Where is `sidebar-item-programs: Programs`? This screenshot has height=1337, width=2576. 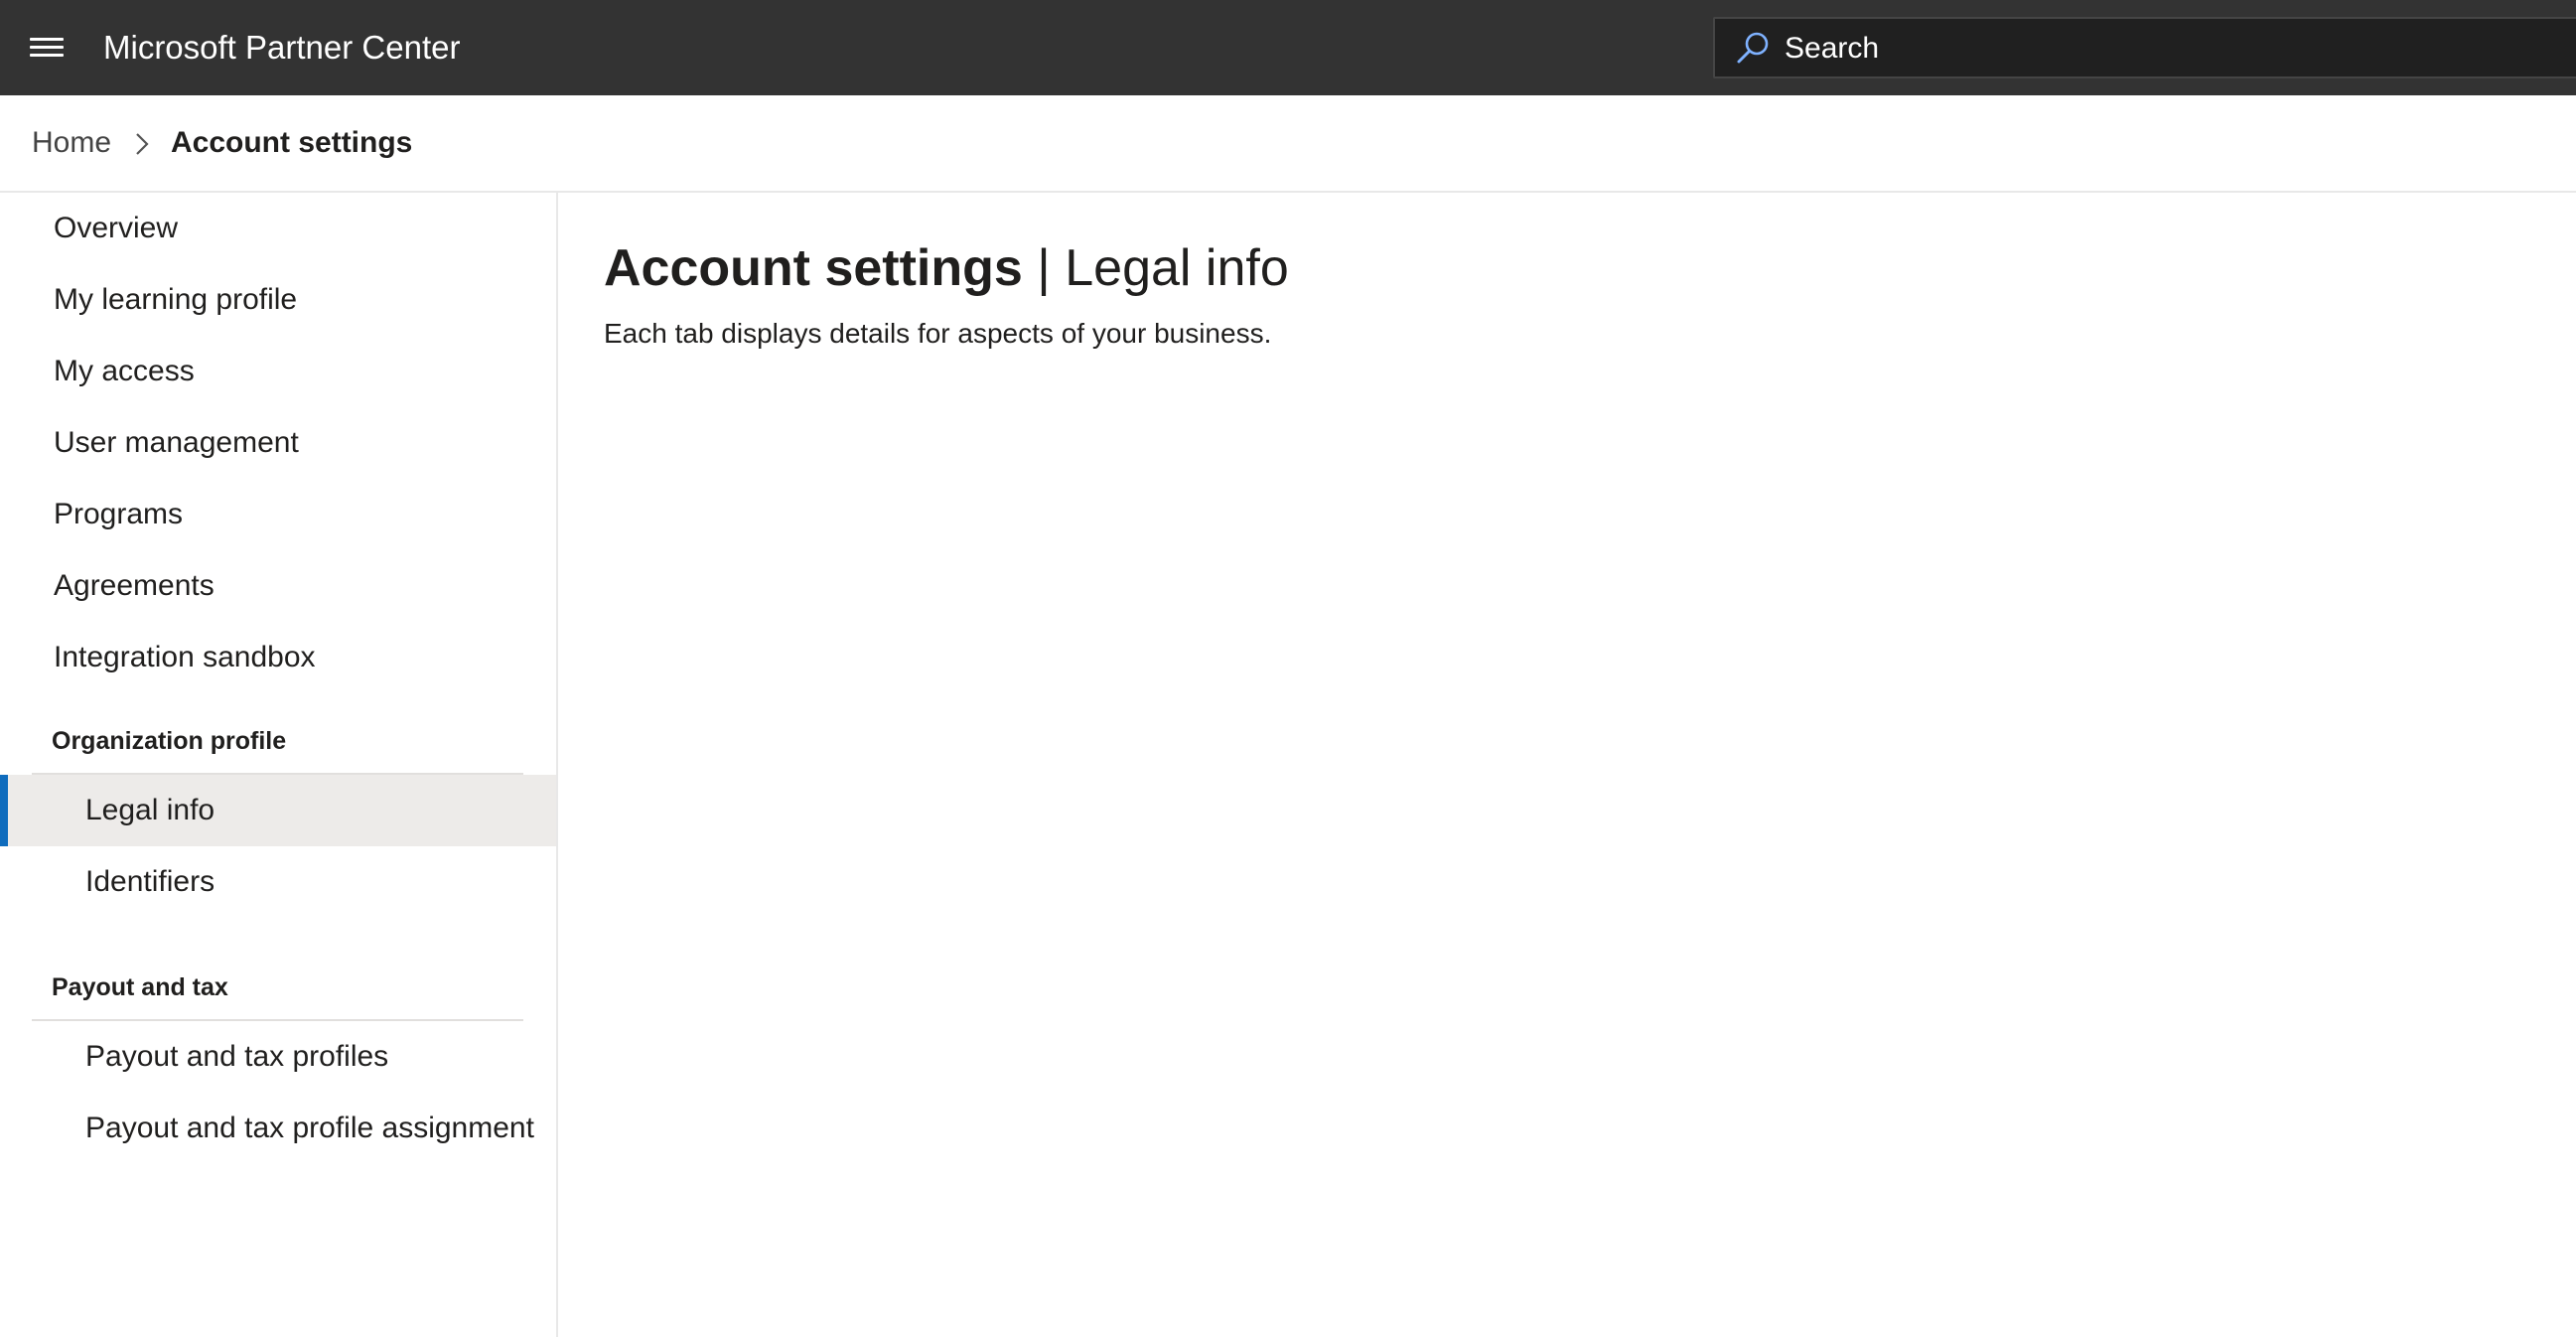 sidebar-item-programs: Programs is located at coordinates (278, 514).